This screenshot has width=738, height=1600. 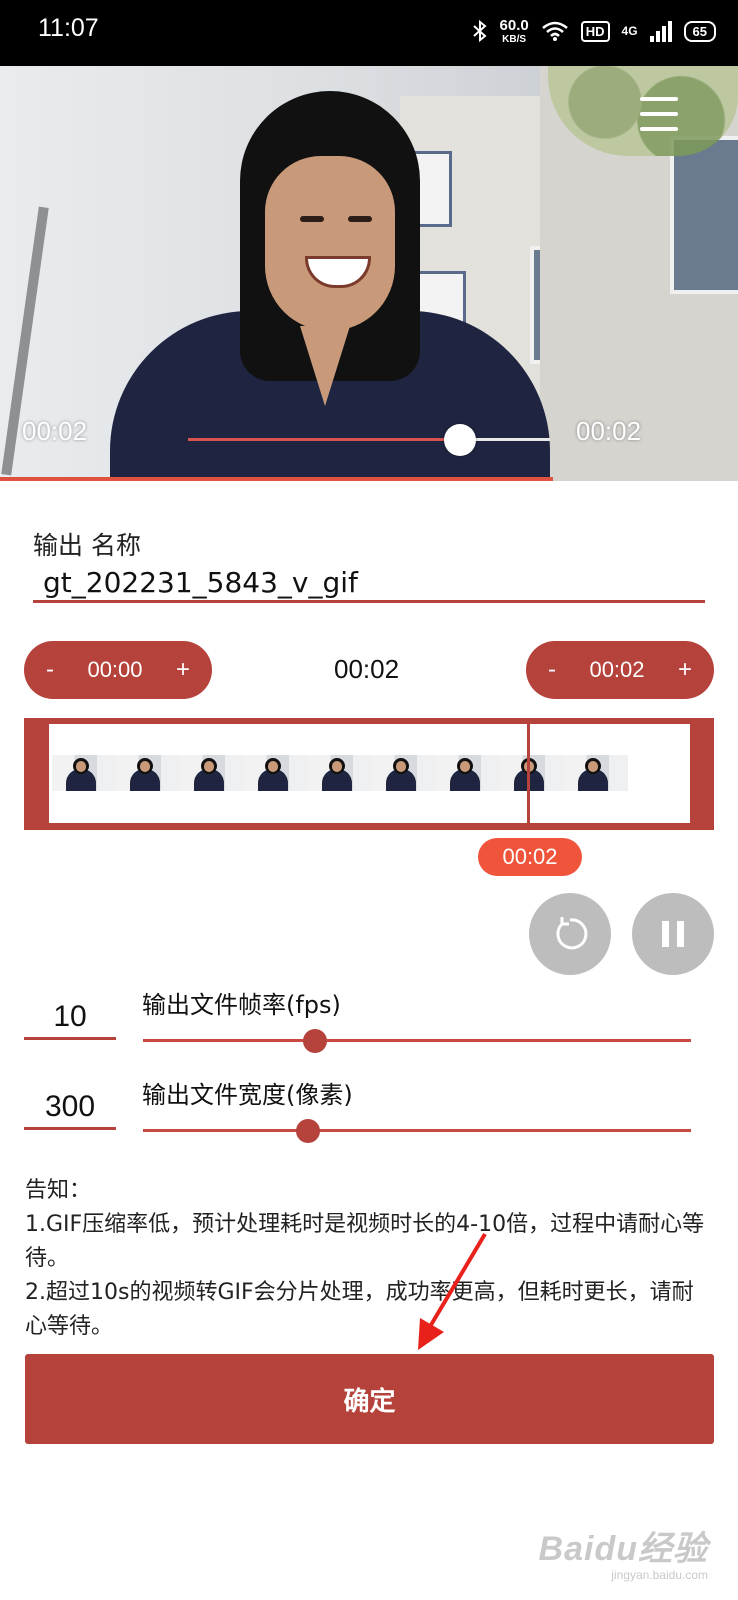 I want to click on fps-slider-track, so click(x=417, y=1040).